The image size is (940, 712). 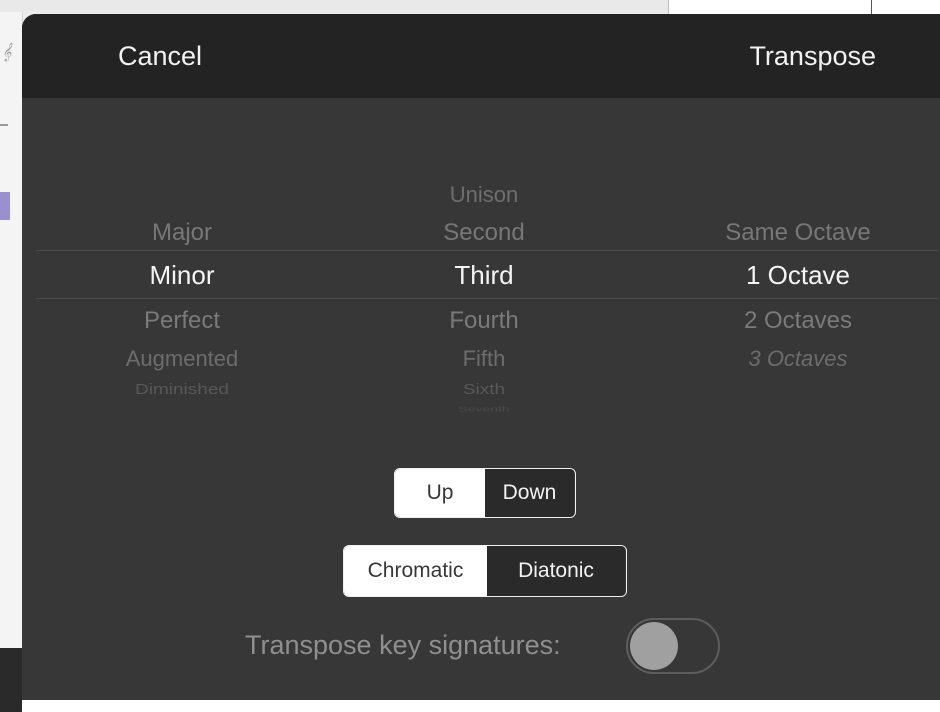 I want to click on picker-item: Seventh, so click(x=484, y=409).